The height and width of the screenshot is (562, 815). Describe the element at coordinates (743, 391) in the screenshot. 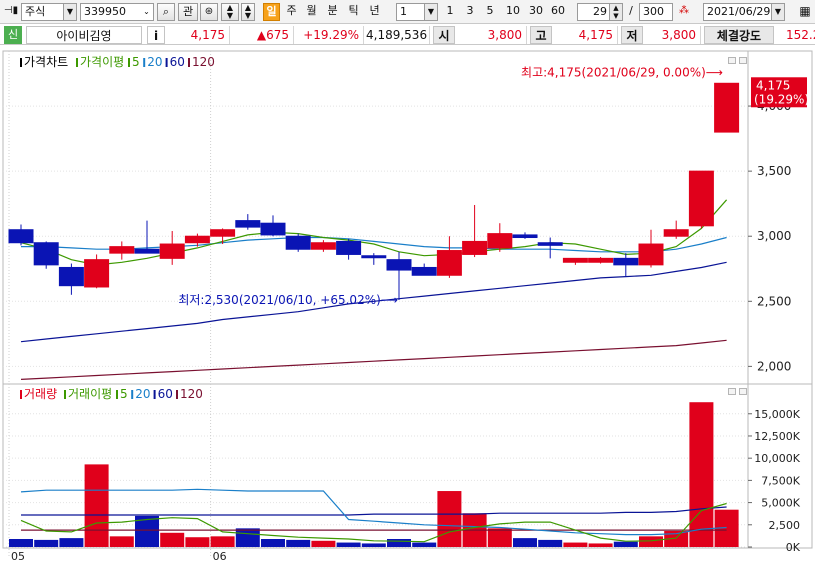

I see `volume-panel-close-icon` at that location.